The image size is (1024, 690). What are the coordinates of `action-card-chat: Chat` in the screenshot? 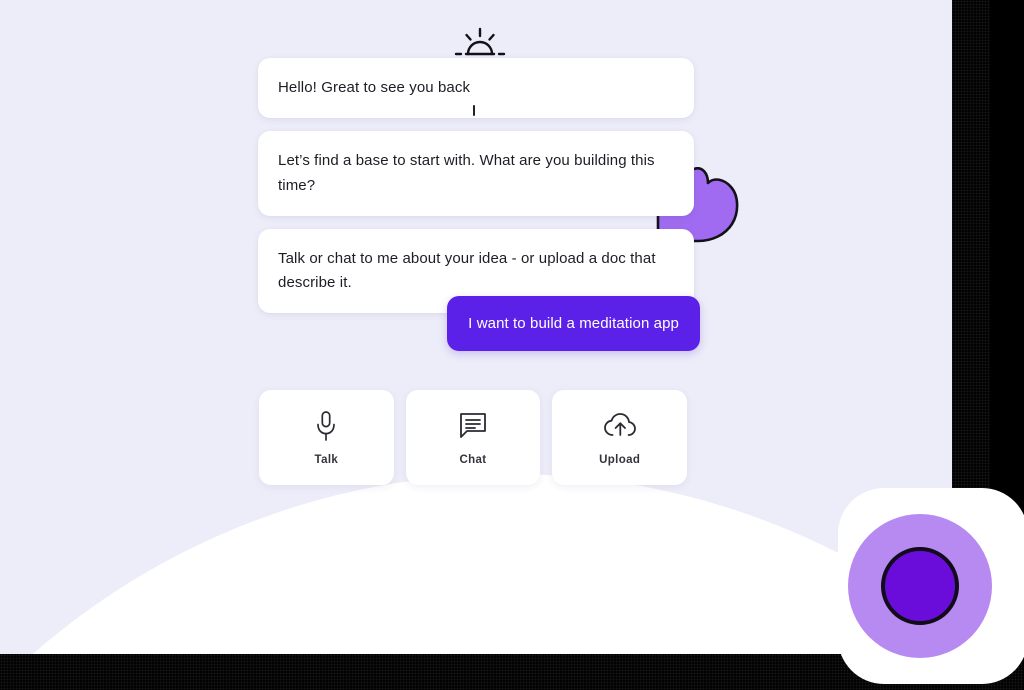 It's located at (473, 437).